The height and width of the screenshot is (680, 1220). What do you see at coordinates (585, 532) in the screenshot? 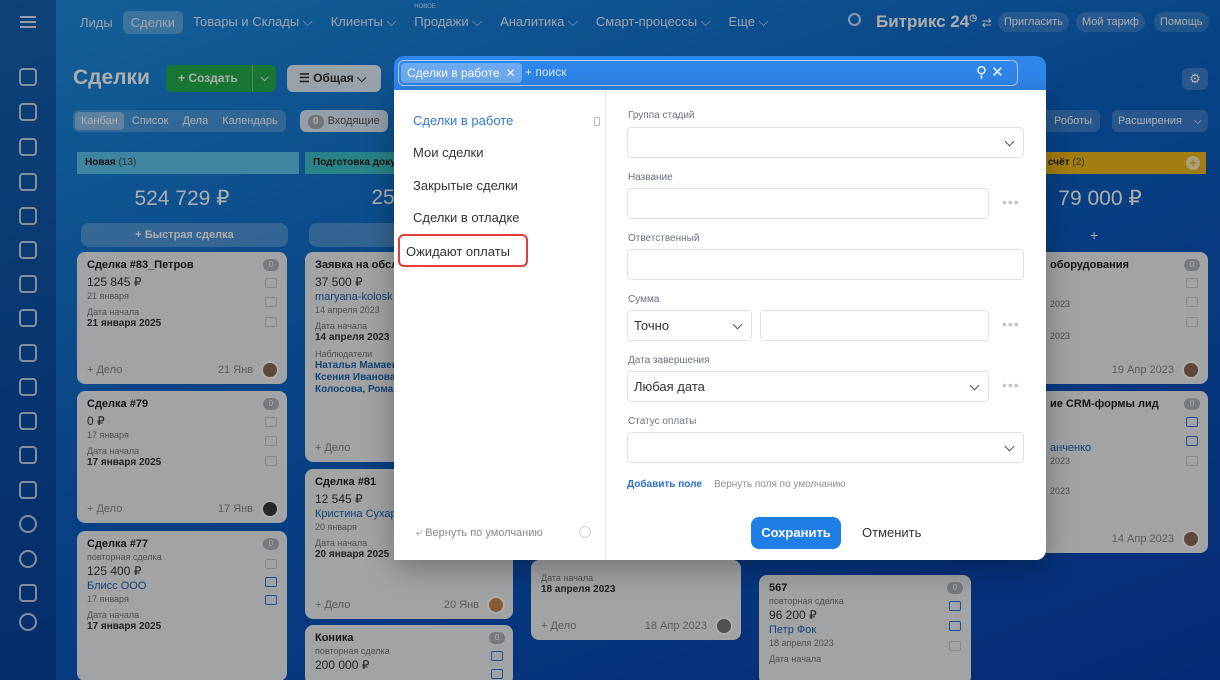
I see `gear-icon` at bounding box center [585, 532].